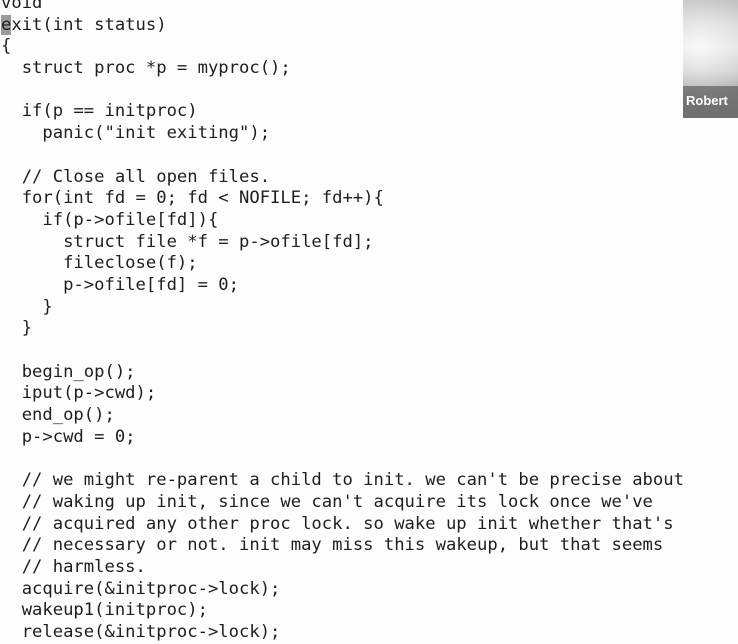 Image resolution: width=738 pixels, height=644 pixels. Describe the element at coordinates (68, 371) in the screenshot. I see `code-line: begin_op();` at that location.